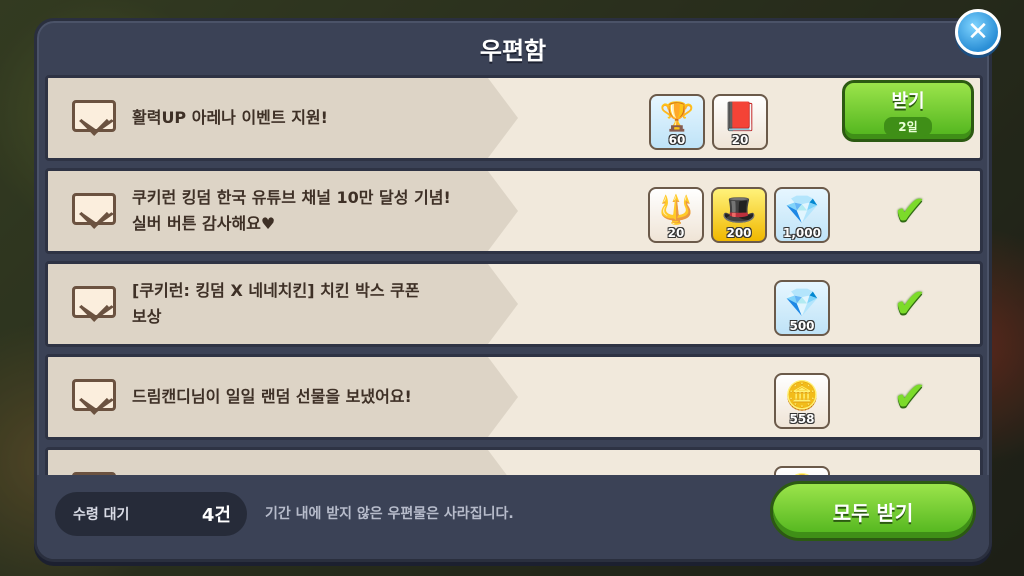  I want to click on mail-row: 드림캔디님이 일일 랜덤 선물을 보냈어요! 🪙 558 ✔, so click(514, 397).